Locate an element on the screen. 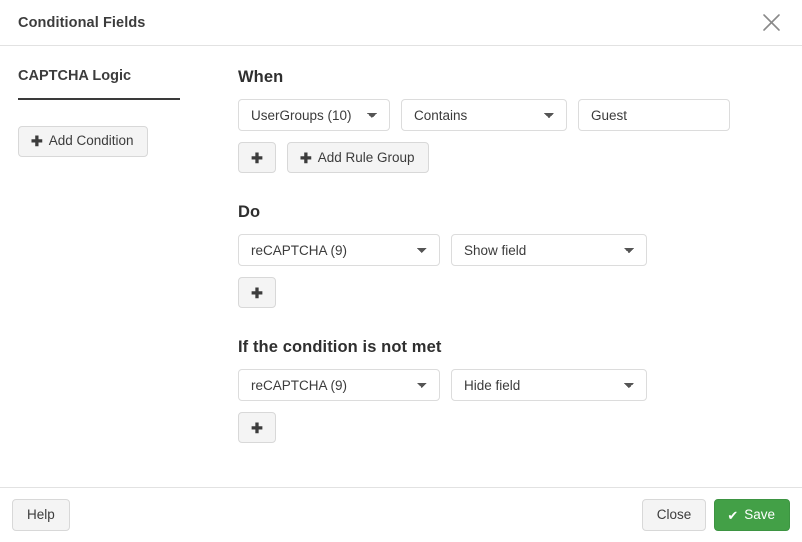 The height and width of the screenshot is (542, 802). when-rule-row: UserGroups (10) Contains is located at coordinates (500, 115).